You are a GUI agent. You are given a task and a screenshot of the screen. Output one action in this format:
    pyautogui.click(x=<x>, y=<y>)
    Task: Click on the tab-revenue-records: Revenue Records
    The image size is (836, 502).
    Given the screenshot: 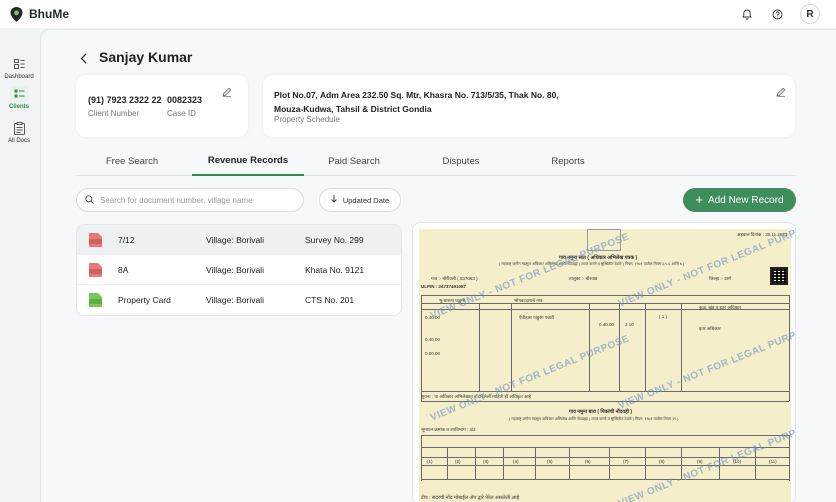 What is the action you would take?
    pyautogui.click(x=248, y=161)
    